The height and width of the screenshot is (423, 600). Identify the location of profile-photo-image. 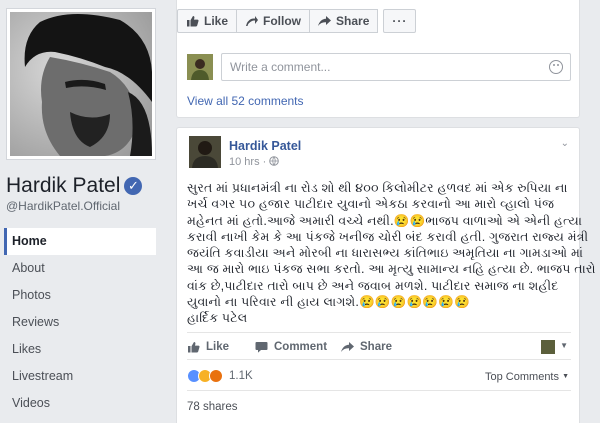
(81, 84).